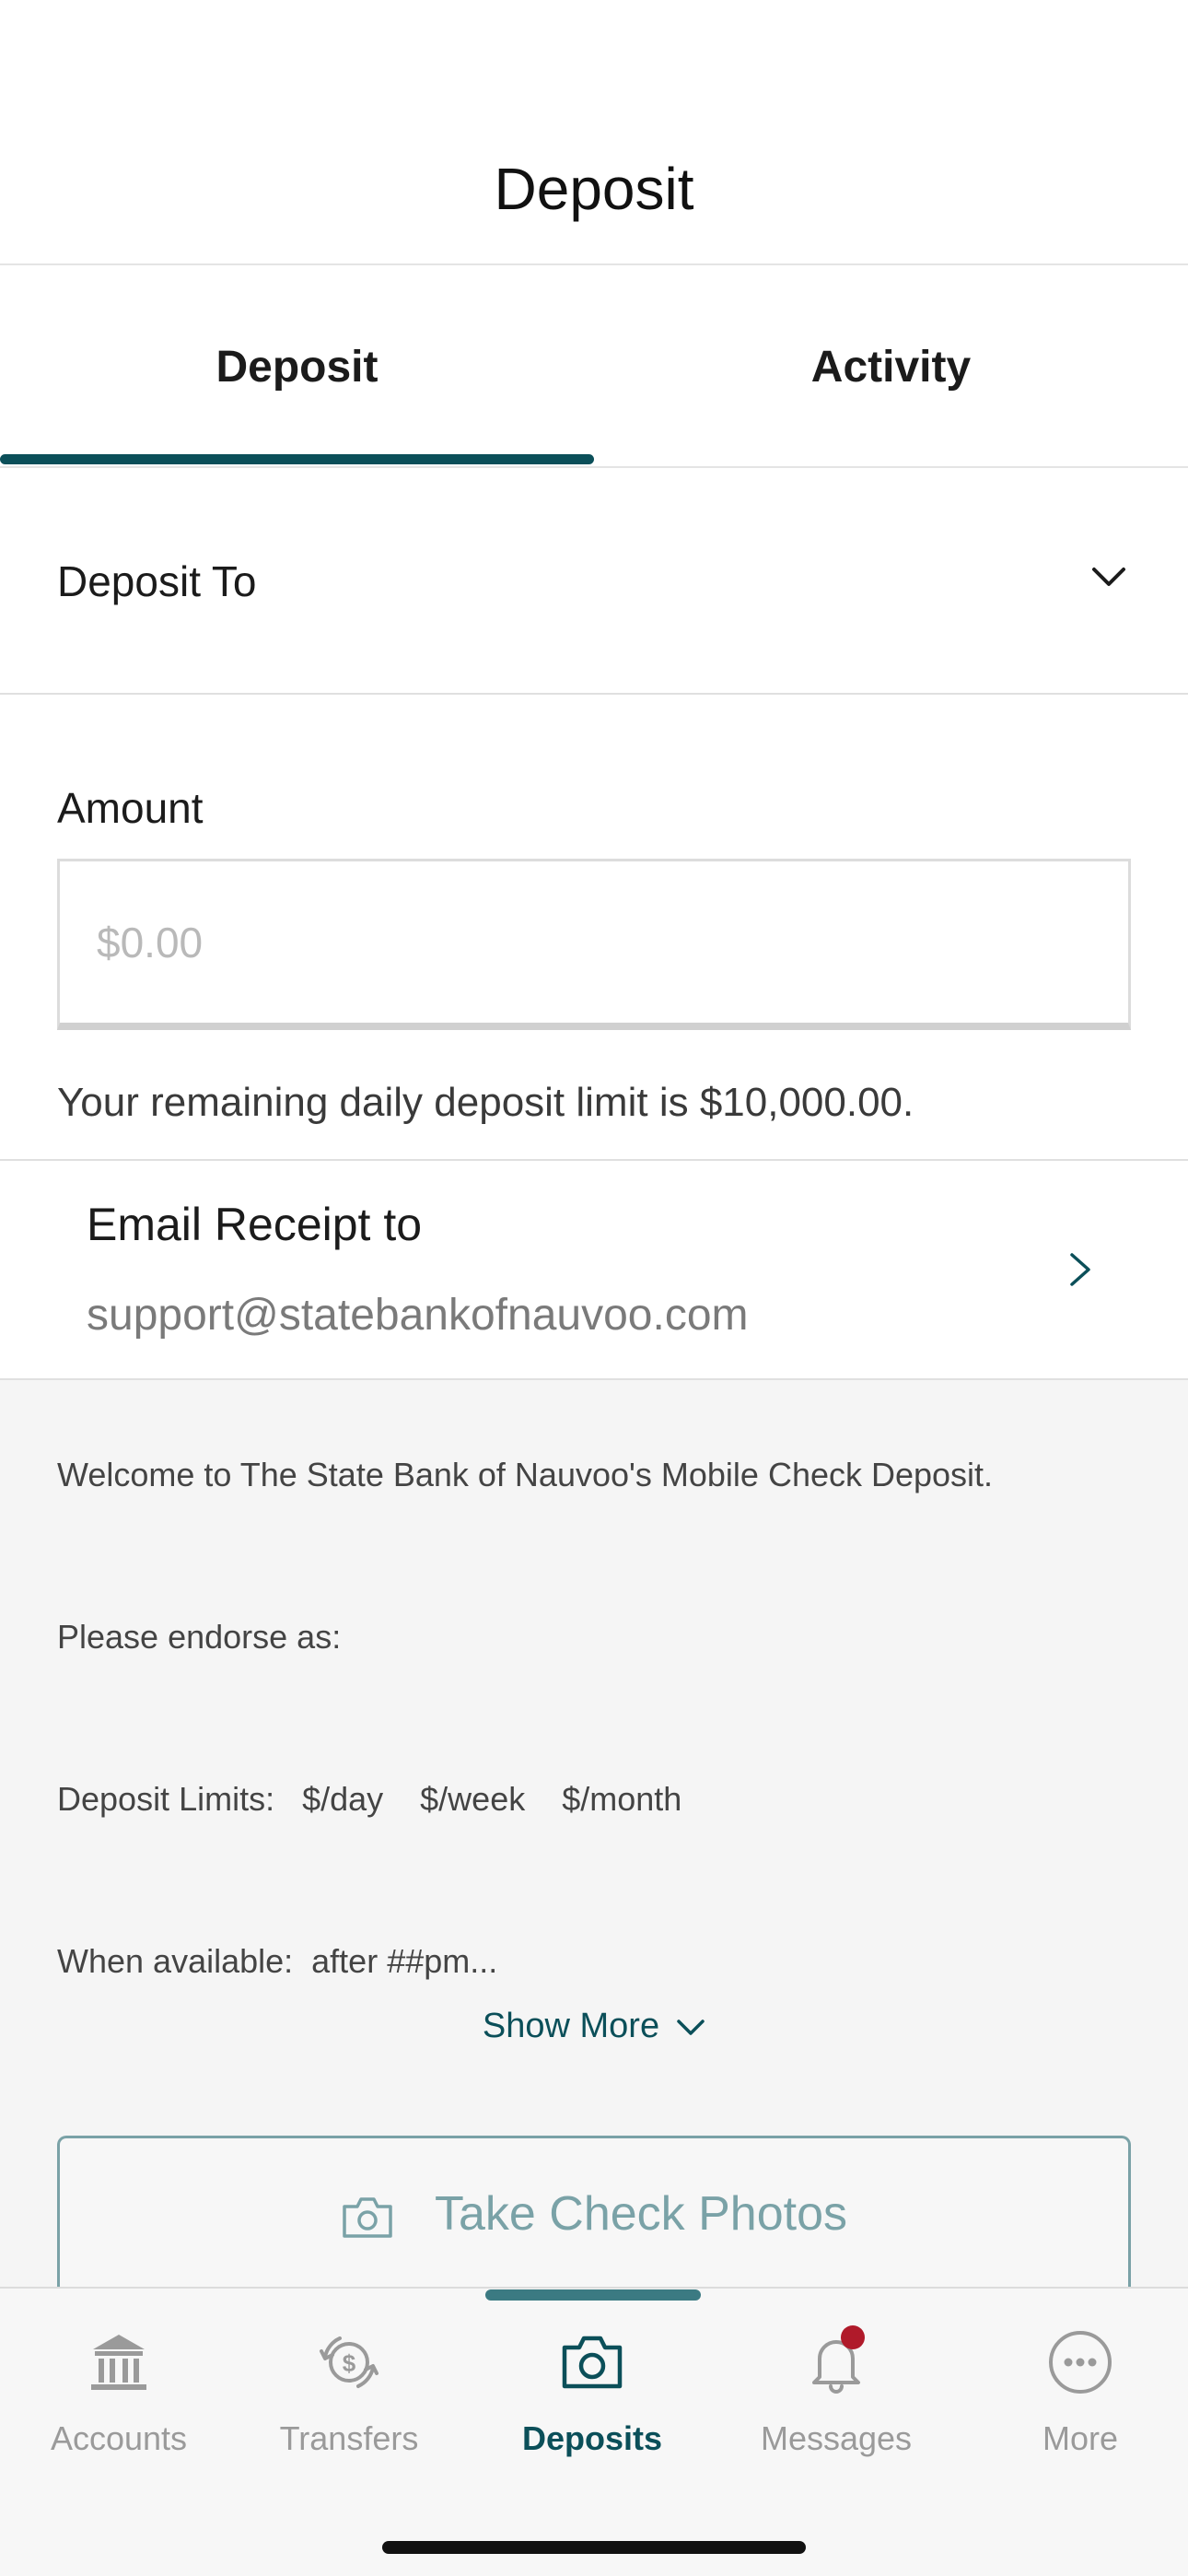 This screenshot has height=2576, width=1188. I want to click on endorse-text: Please endorse as:, so click(199, 1637).